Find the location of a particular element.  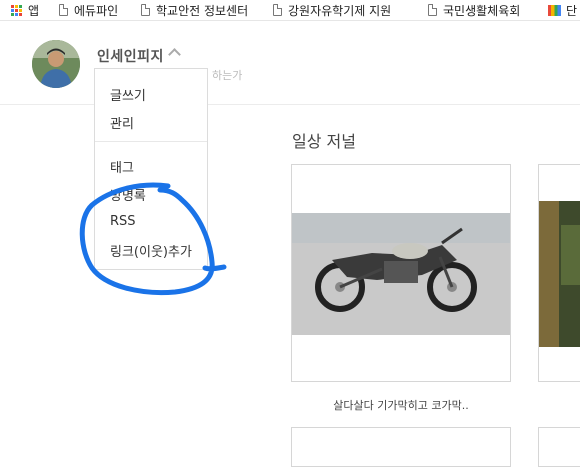

menu-item-manage: 관리 is located at coordinates (122, 122).